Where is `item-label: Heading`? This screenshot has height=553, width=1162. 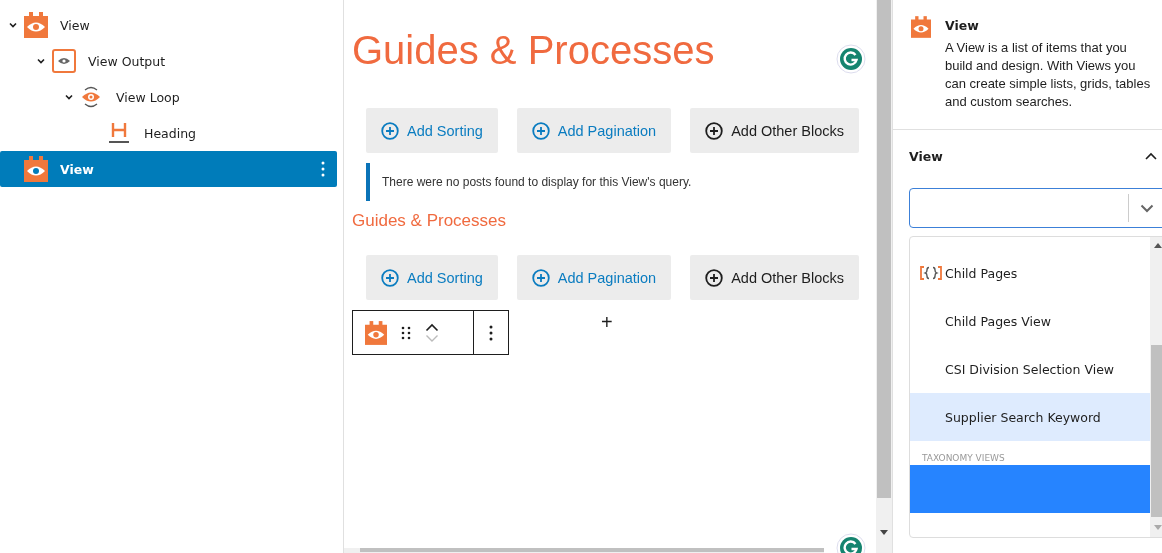 item-label: Heading is located at coordinates (170, 133).